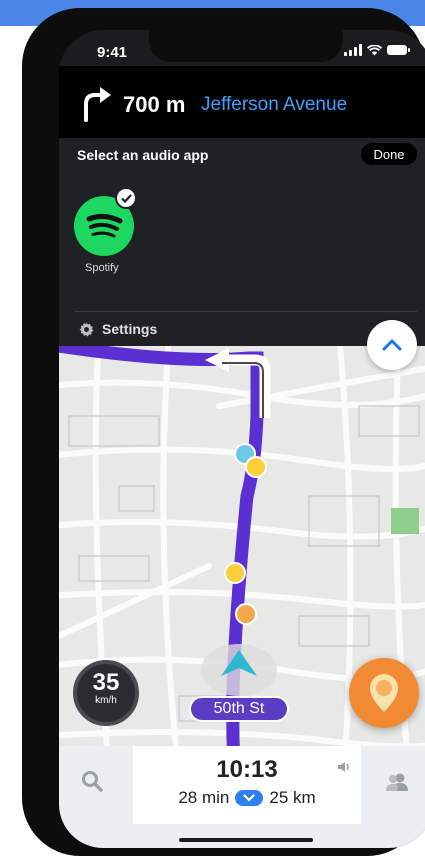  I want to click on chevron-up-icon, so click(392, 345).